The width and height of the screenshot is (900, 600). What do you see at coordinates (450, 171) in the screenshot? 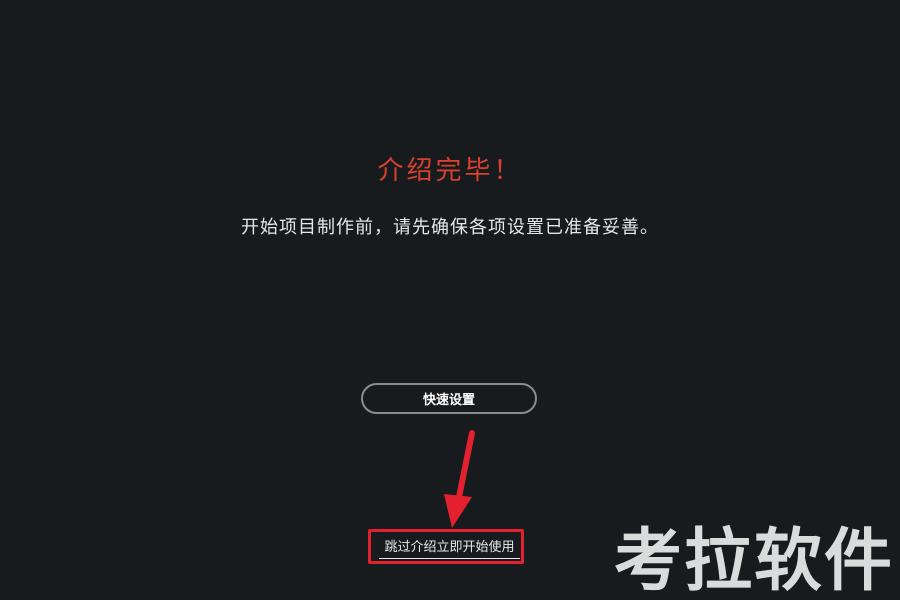
I see `page-title: 介绍完毕！` at bounding box center [450, 171].